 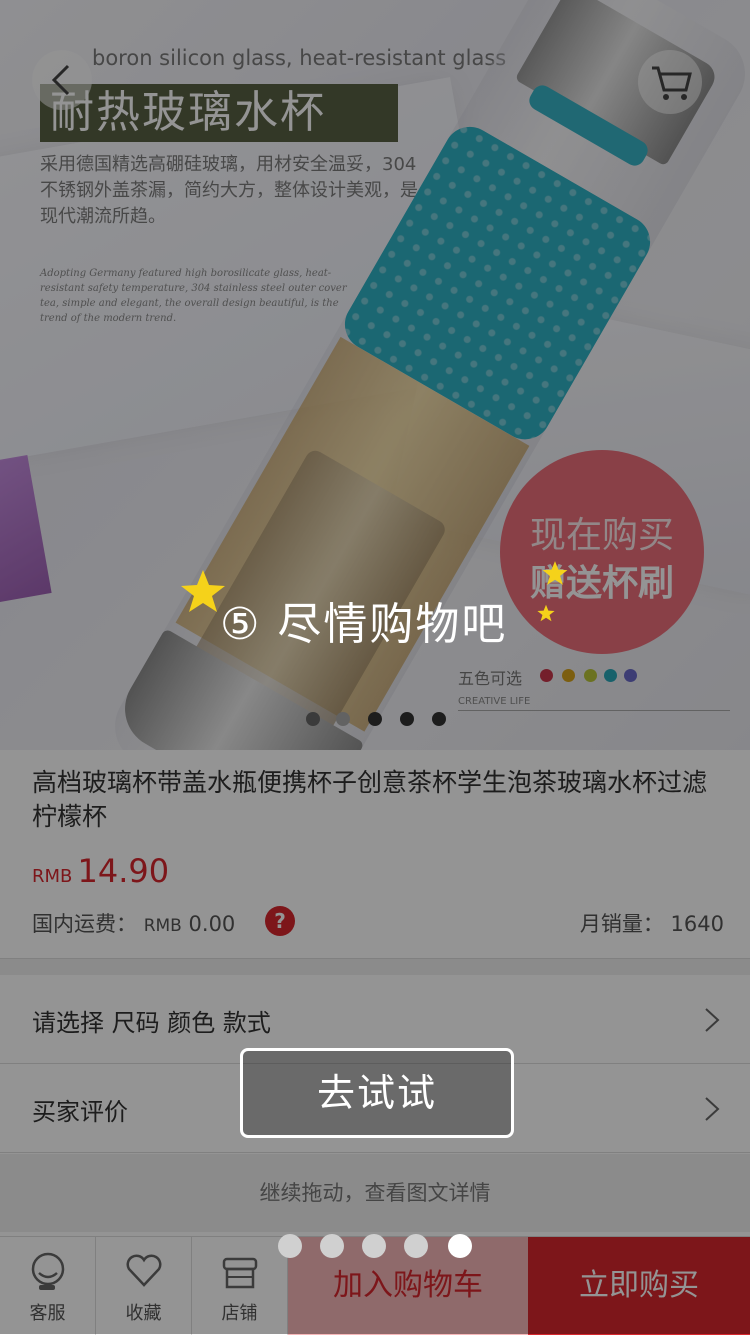 I want to click on promo-badge: 现在购买 赠送杯刷, so click(x=602, y=552).